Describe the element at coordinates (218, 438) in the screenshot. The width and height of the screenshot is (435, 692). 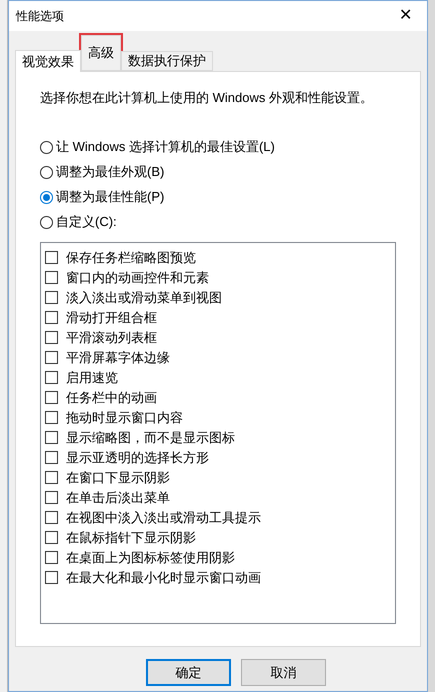
I see `checkbox-option: 显示缩略图，而不是显示图标` at that location.